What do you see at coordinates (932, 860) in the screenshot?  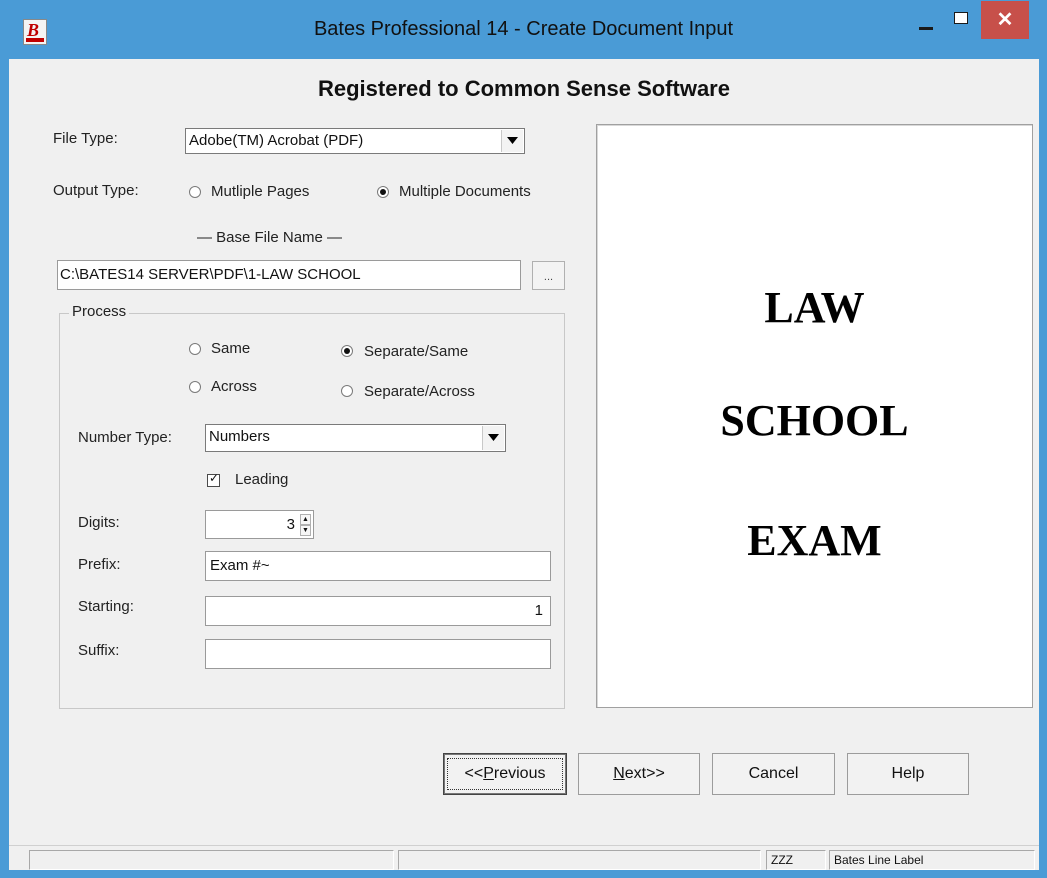 I see `status-pane-4: Bates Line Label` at bounding box center [932, 860].